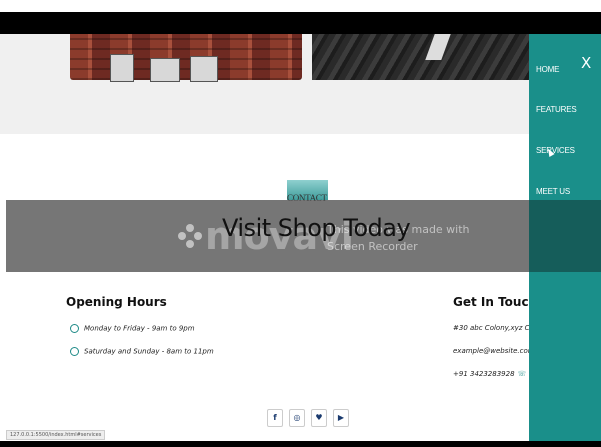 This screenshot has width=601, height=447. I want to click on contact-address: #30 abc Colony,xyz City, so click(496, 328).